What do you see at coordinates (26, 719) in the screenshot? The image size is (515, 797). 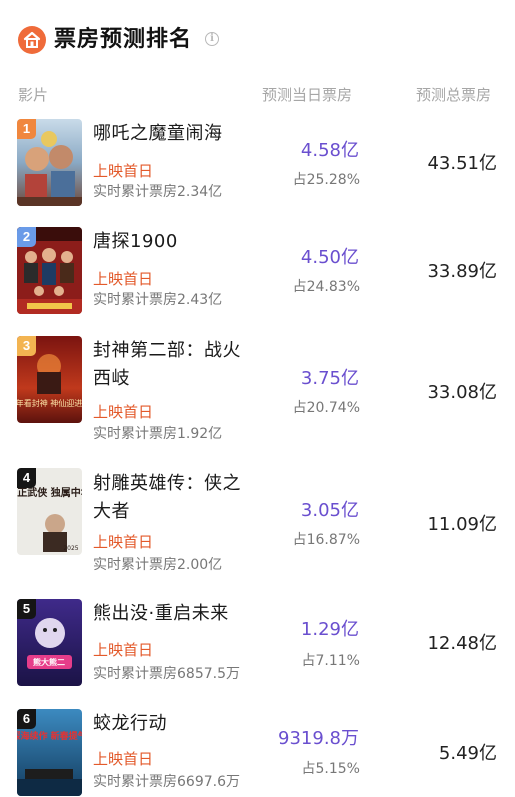 I see `rank-badge: 6` at bounding box center [26, 719].